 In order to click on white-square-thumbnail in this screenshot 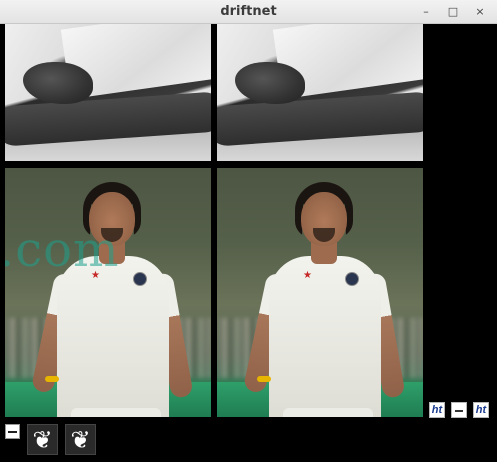, I will do `click(12, 431)`.